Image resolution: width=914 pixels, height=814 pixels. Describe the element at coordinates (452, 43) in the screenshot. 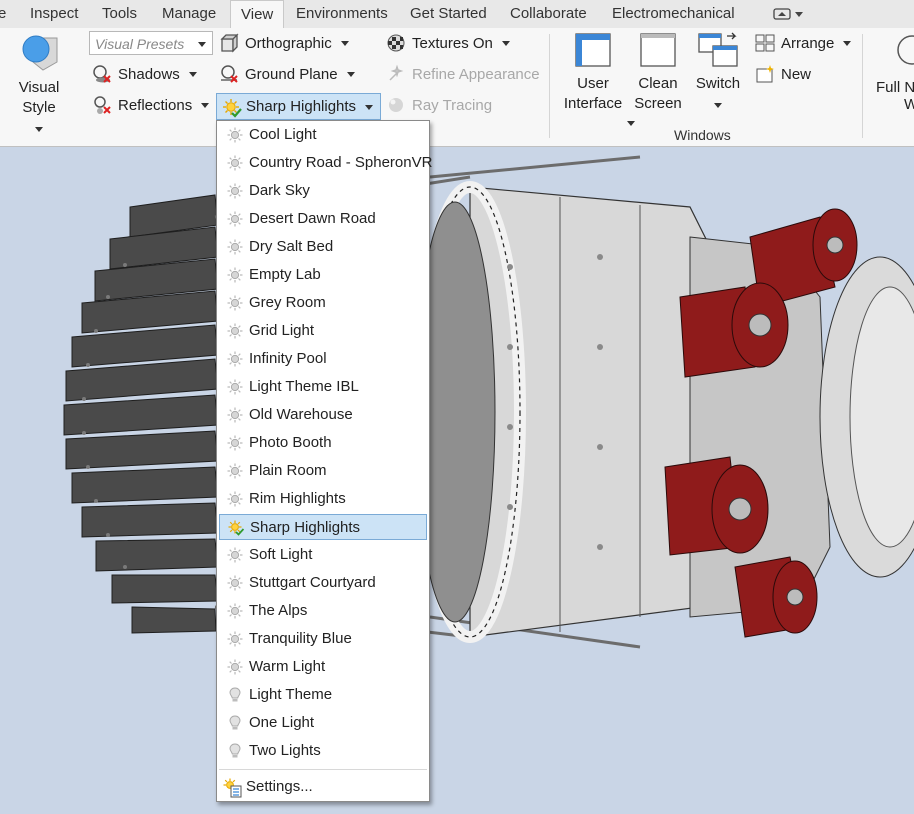

I see `textures-label: Textures On` at that location.